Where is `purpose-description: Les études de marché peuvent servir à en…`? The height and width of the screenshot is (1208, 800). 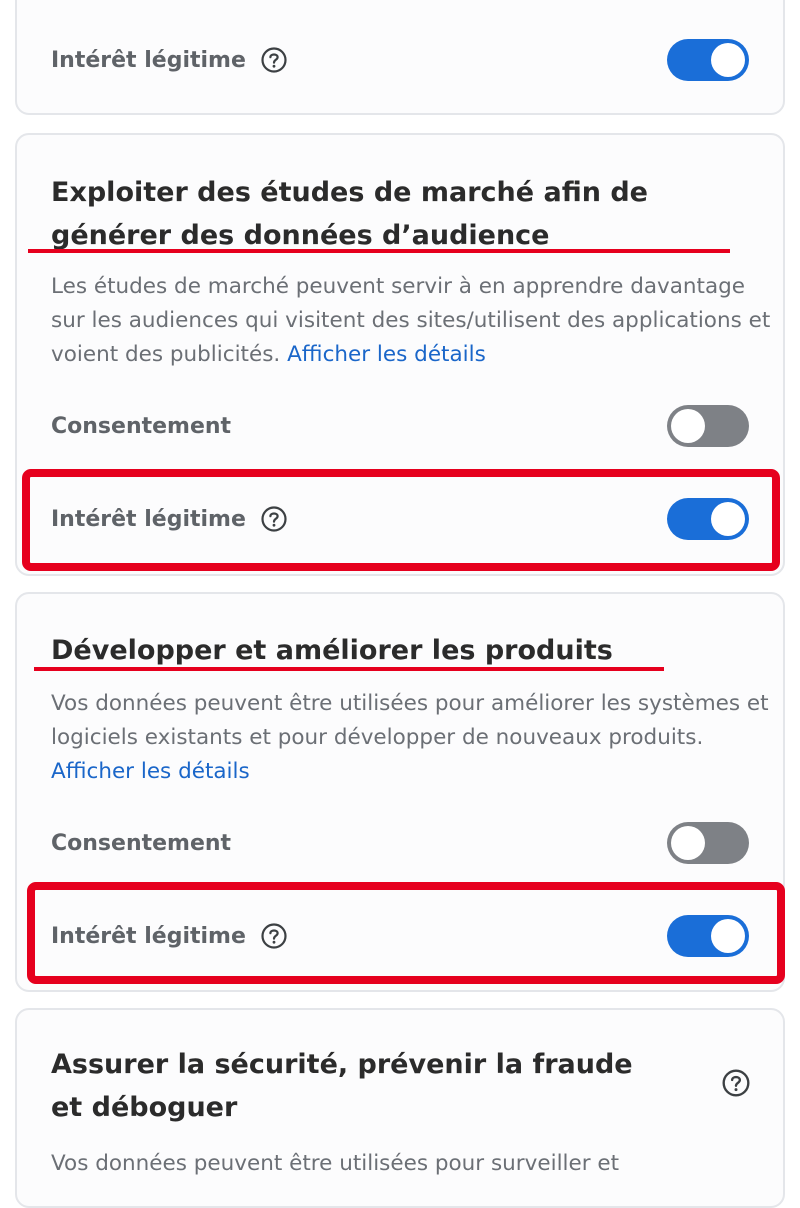
purpose-description: Les études de marché peuvent servir à en… is located at coordinates (411, 321).